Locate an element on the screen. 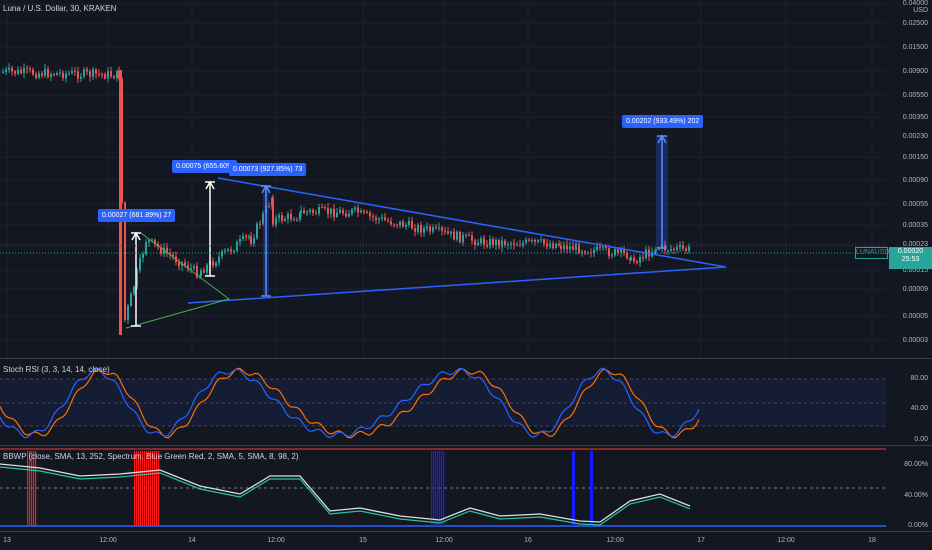  axis-tick: 0.00150 is located at coordinates (915, 157).